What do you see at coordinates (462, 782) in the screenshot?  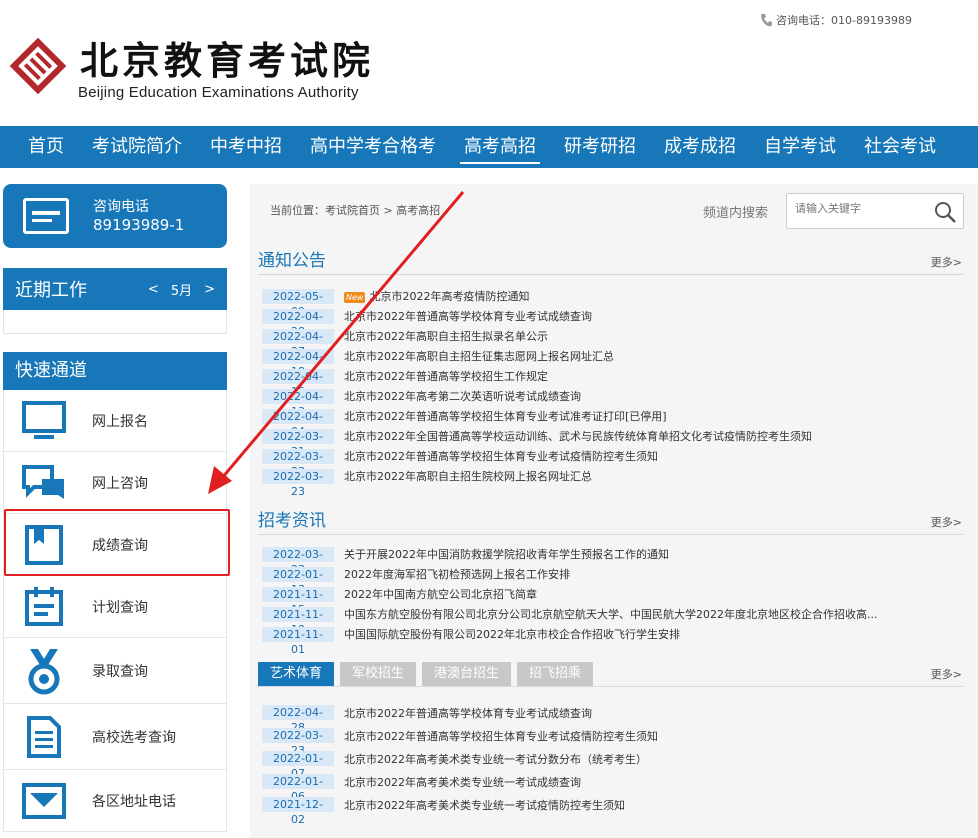 I see `news-title: 北京市2022年高考美术类专业统一考试成绩查询` at bounding box center [462, 782].